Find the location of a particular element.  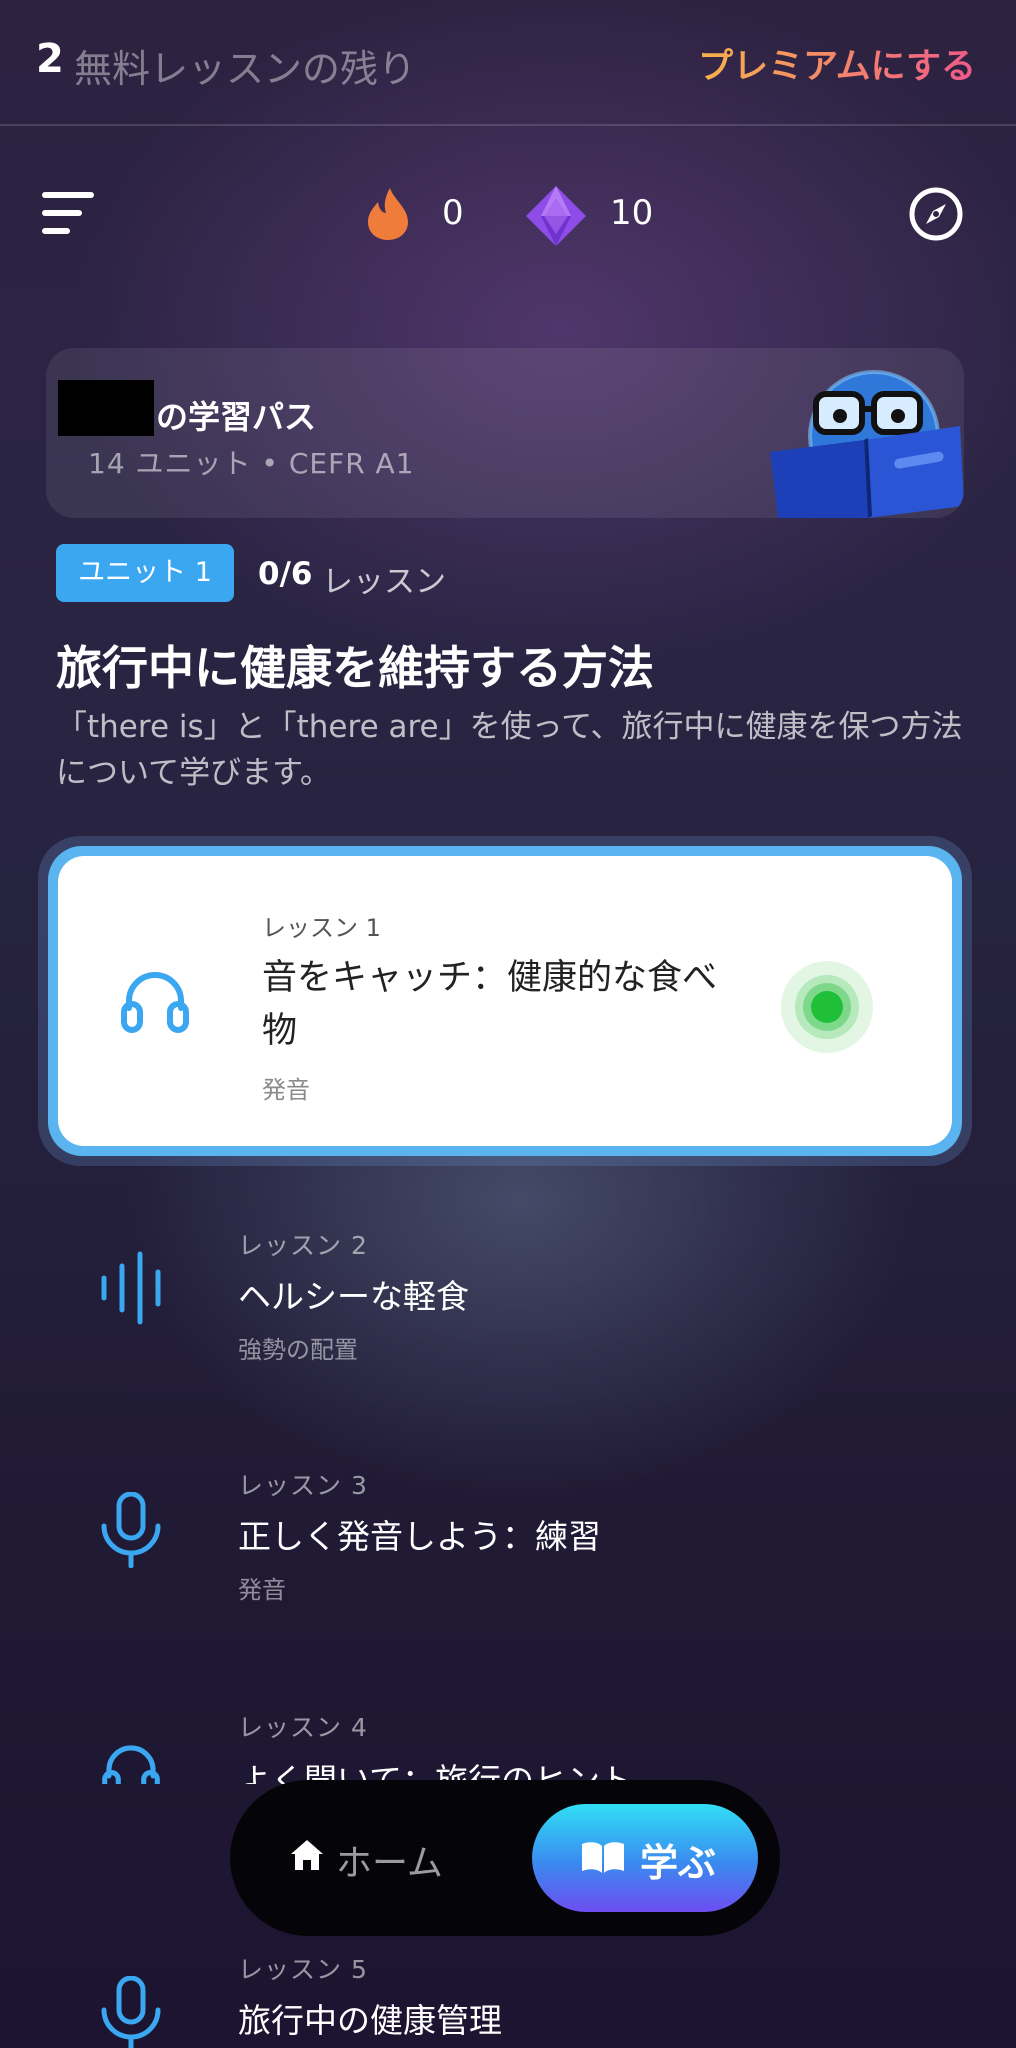

nav-learn-label: 学ぶ is located at coordinates (678, 1863).